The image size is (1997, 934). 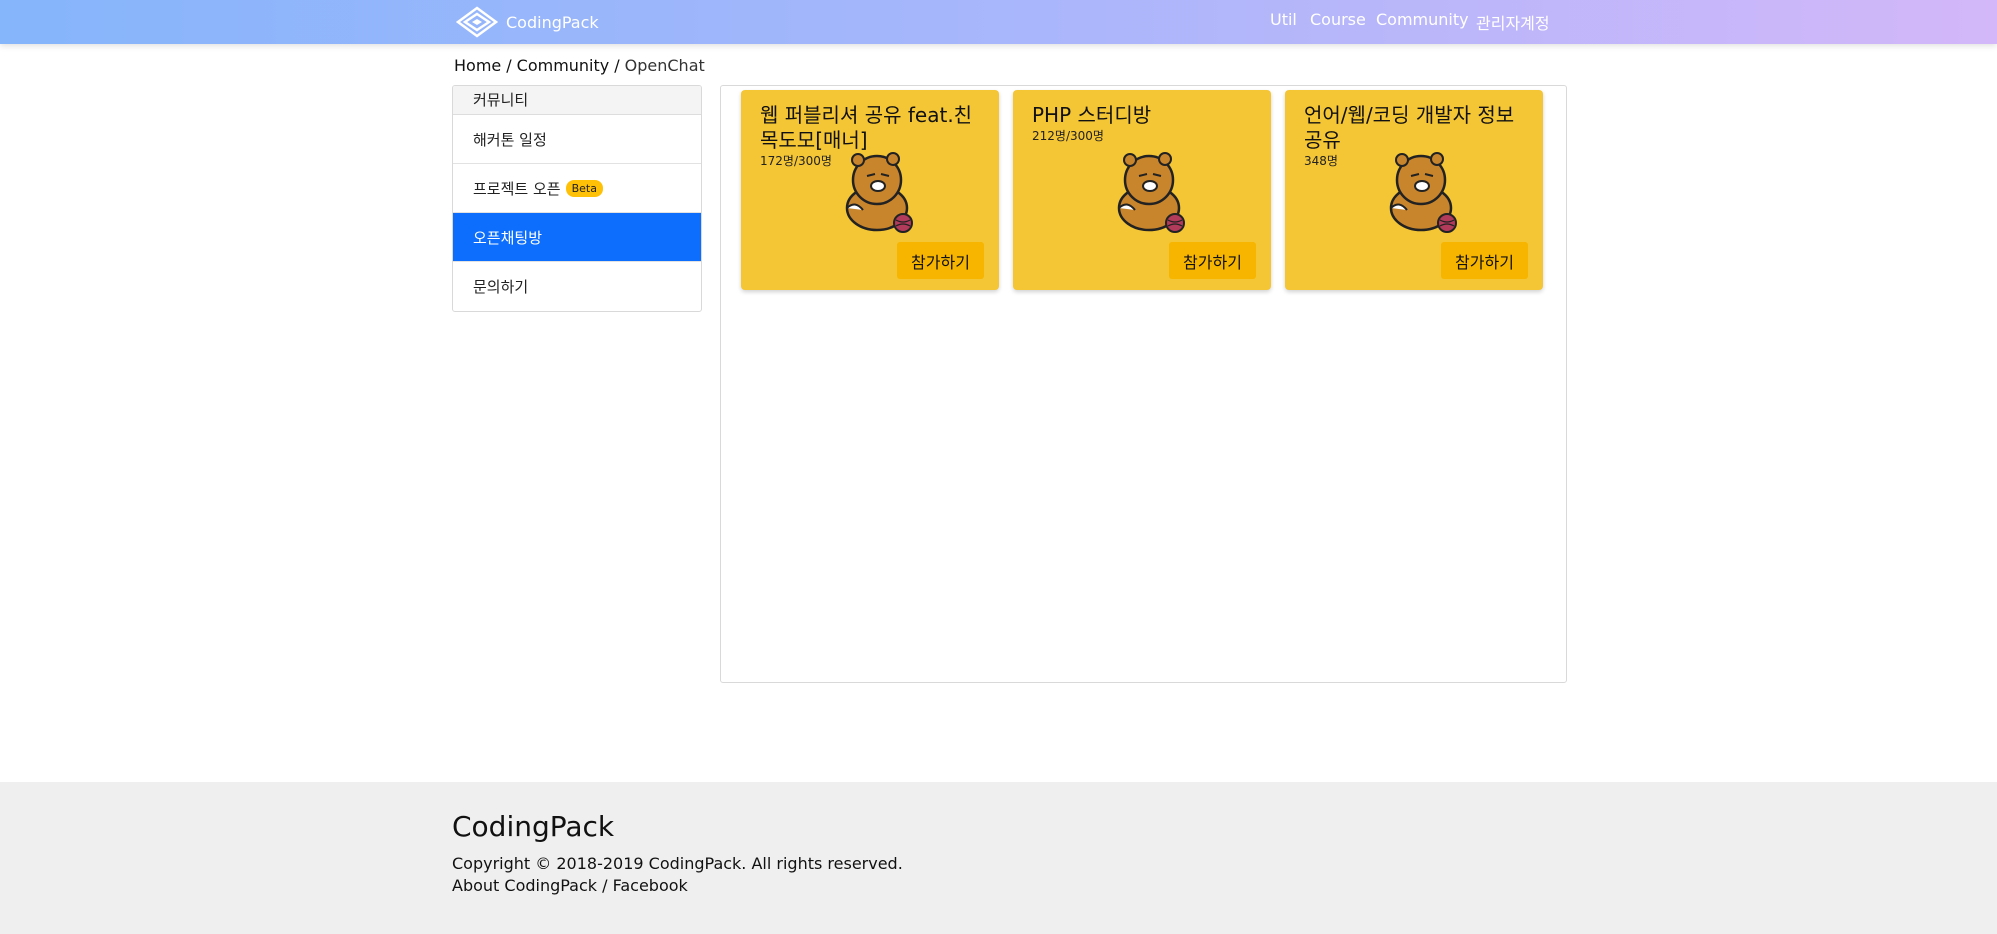 What do you see at coordinates (1092, 115) in the screenshot?
I see `card-title-text: PHP 스터디방` at bounding box center [1092, 115].